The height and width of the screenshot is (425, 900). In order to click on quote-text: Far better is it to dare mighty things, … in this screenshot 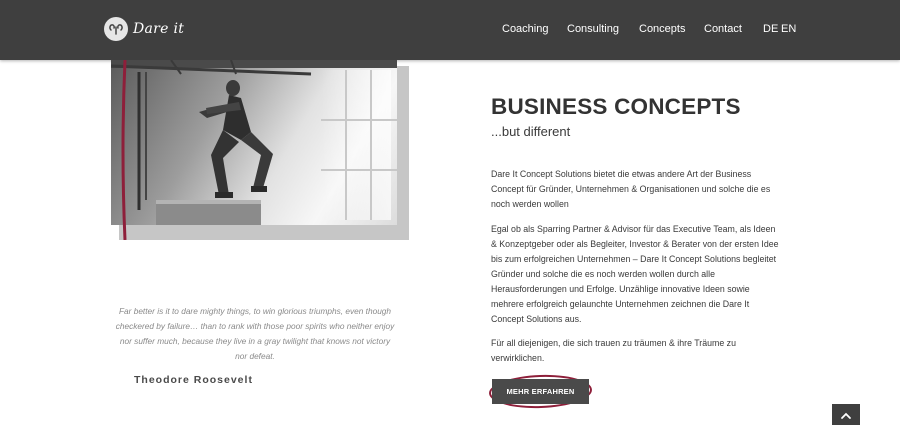, I will do `click(255, 333)`.